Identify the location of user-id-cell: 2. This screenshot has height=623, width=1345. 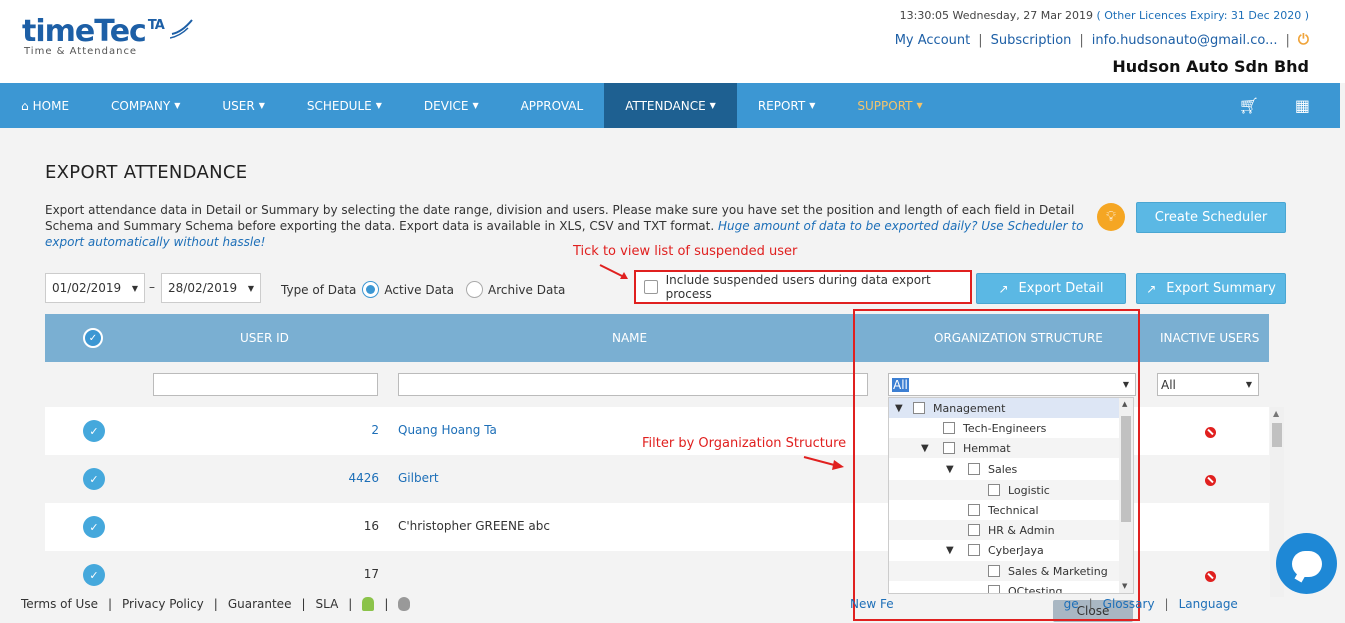
(375, 430).